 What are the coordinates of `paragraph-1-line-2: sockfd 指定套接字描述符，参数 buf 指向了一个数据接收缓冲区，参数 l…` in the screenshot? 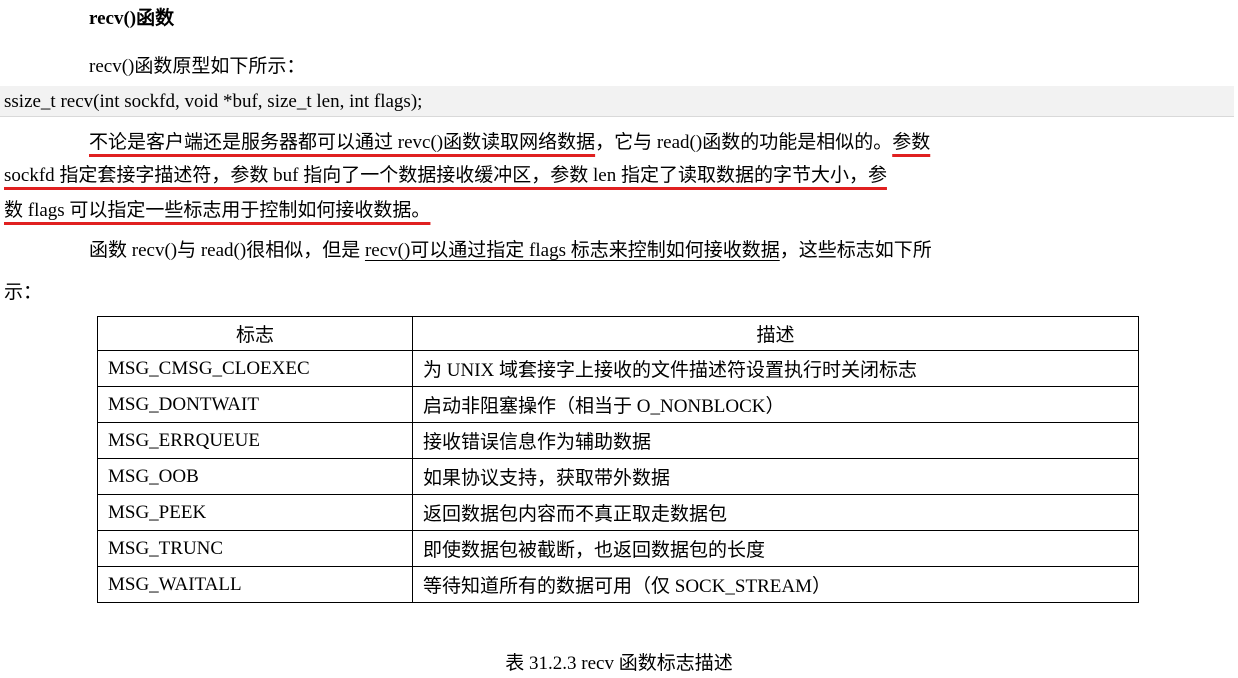 It's located at (445, 175).